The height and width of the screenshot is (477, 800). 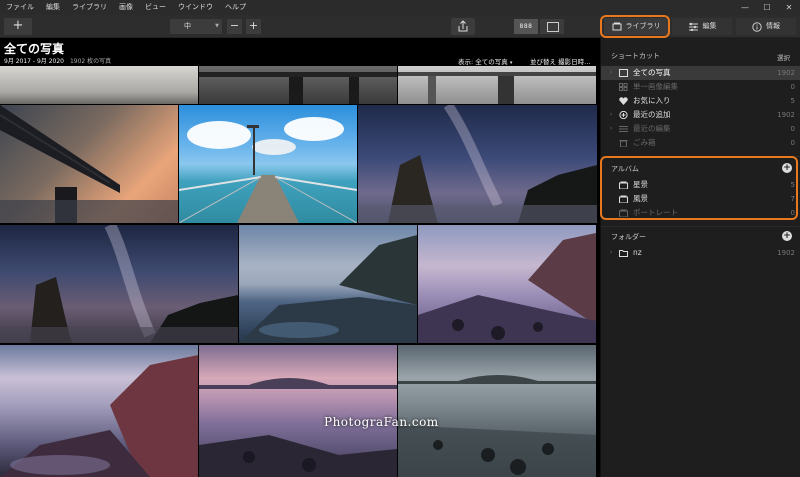 I want to click on tab-edit-label: 編集, so click(x=709, y=26).